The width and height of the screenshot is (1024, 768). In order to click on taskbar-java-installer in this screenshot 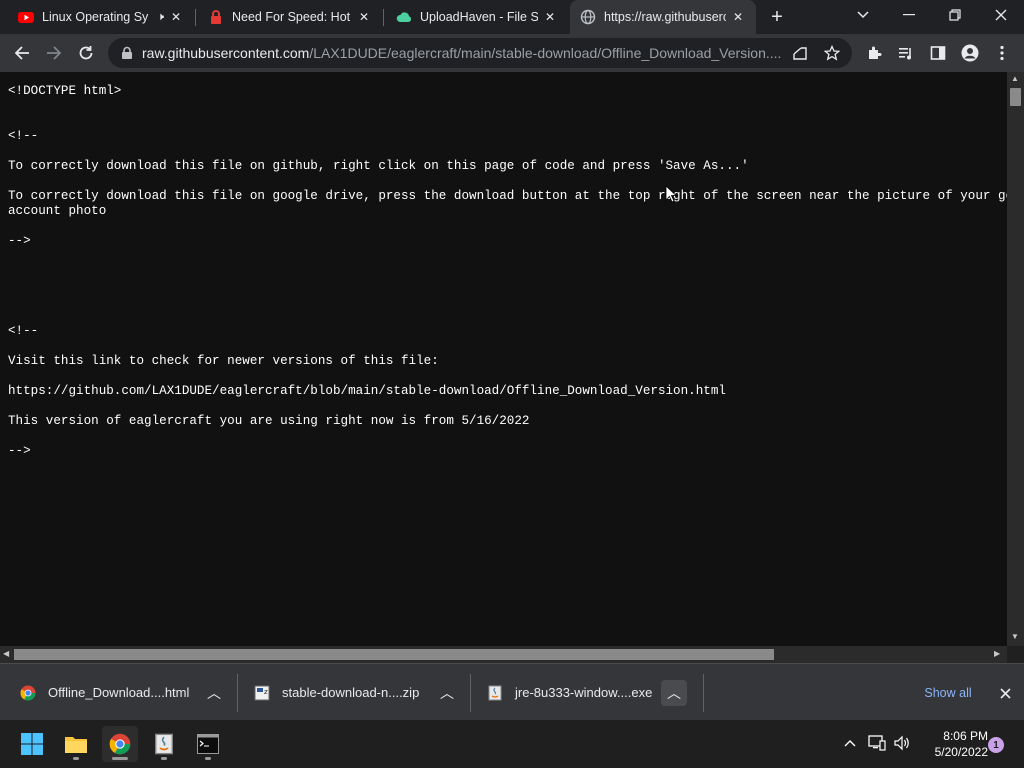, I will do `click(164, 744)`.